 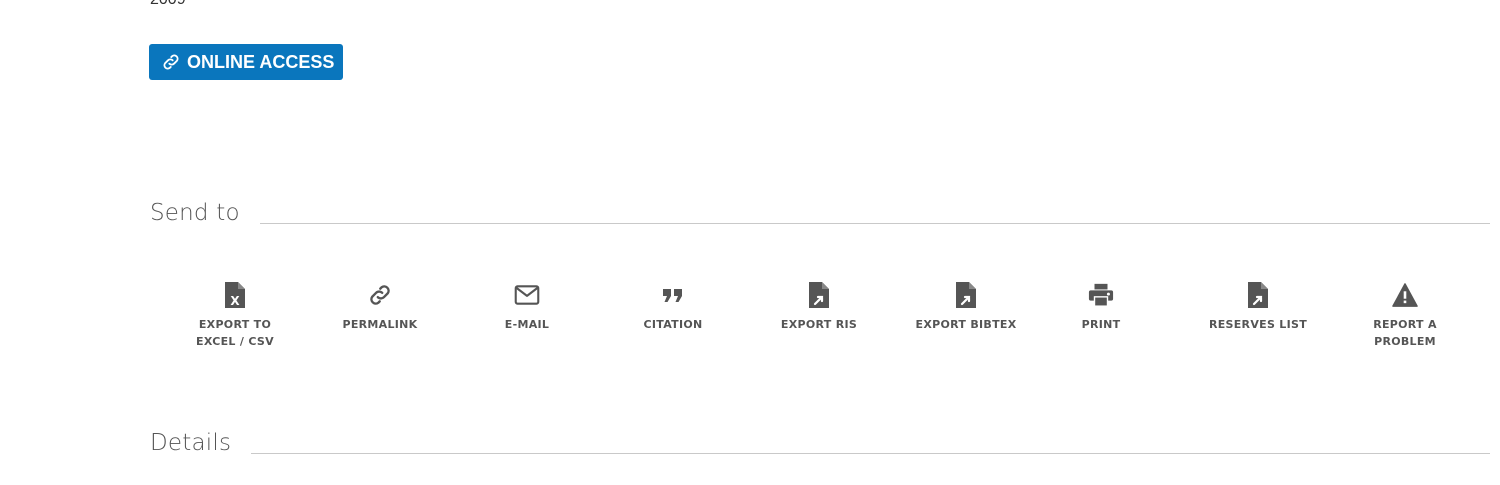 What do you see at coordinates (527, 295) in the screenshot?
I see `envelope-icon` at bounding box center [527, 295].